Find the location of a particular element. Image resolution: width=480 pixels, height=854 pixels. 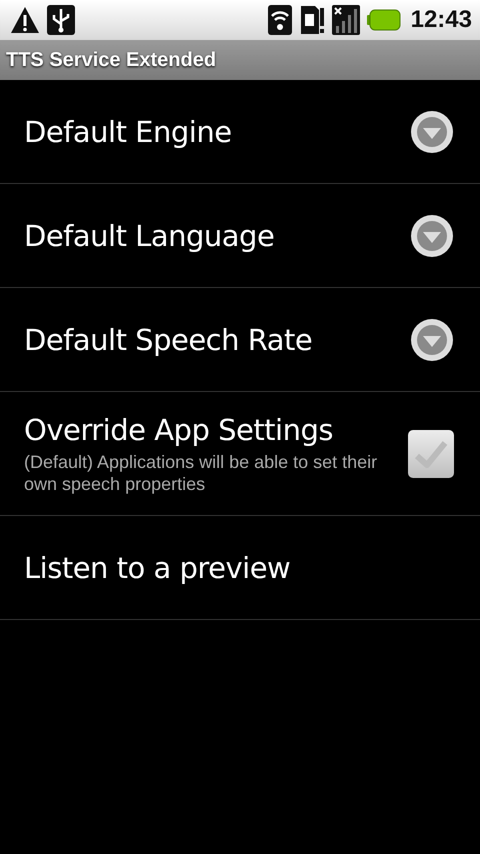

setting-title: Default Language is located at coordinates (217, 235).